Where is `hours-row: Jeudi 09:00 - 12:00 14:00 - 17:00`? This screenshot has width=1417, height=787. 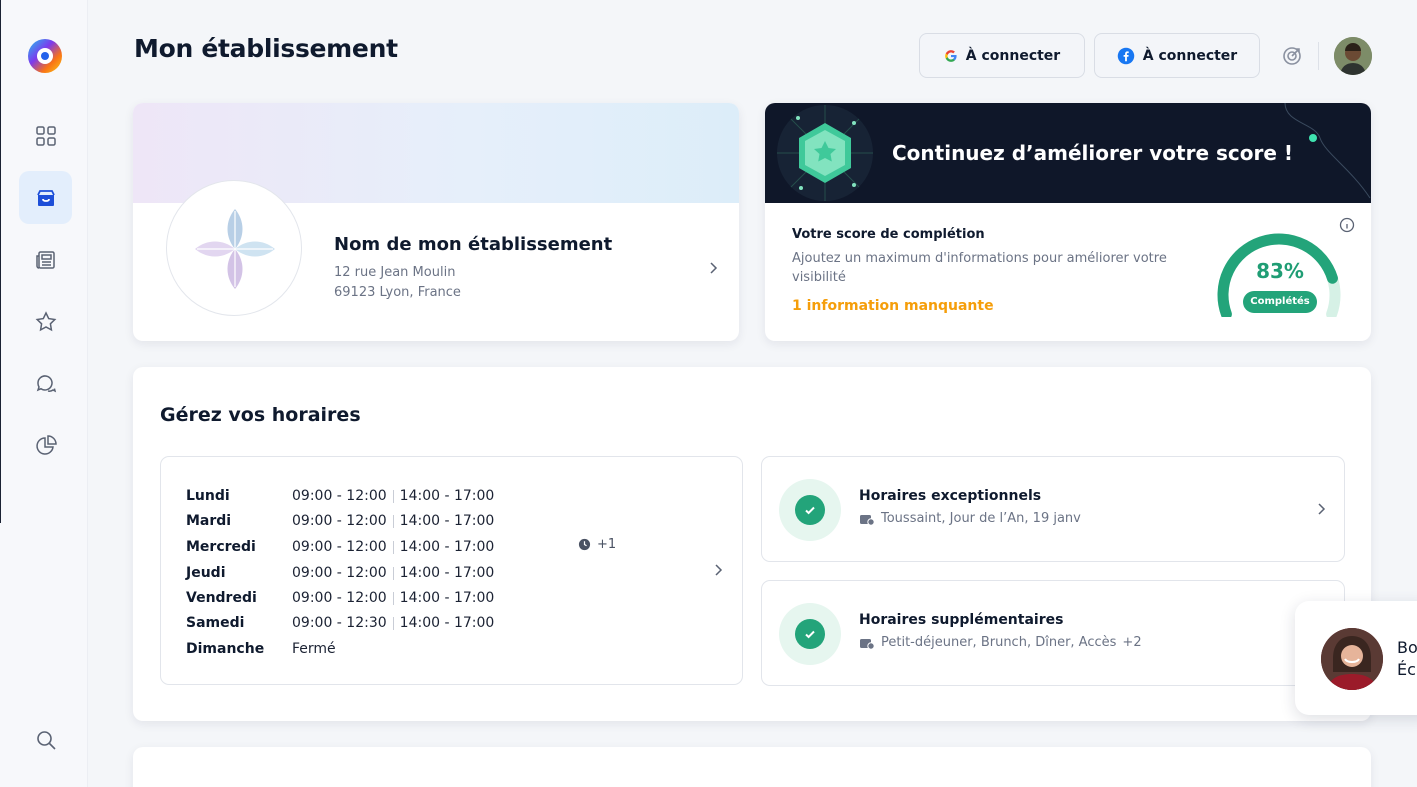 hours-row: Jeudi 09:00 - 12:00 14:00 - 17:00 is located at coordinates (340, 573).